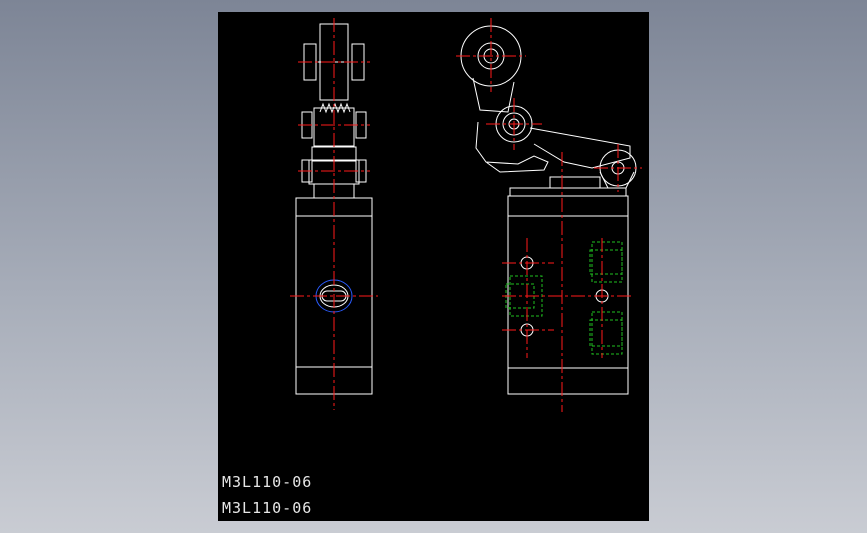 The height and width of the screenshot is (533, 867). I want to click on side-lever, so click(580, 148).